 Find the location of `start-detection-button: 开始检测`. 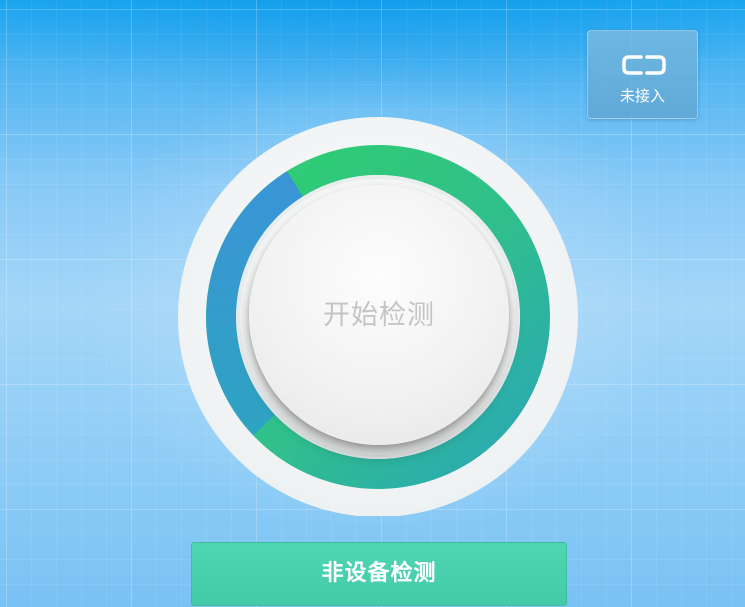

start-detection-button: 开始检测 is located at coordinates (379, 315).